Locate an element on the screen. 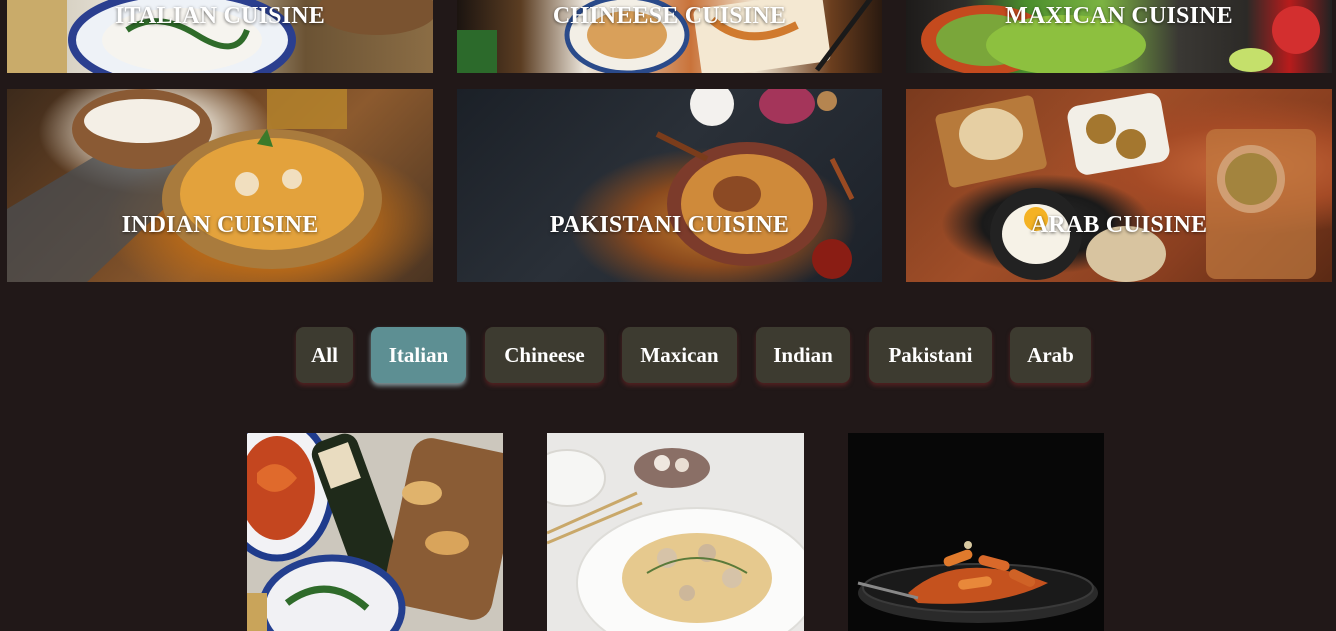 This screenshot has width=1336, height=631. indian-cuisine-photo is located at coordinates (220, 185).